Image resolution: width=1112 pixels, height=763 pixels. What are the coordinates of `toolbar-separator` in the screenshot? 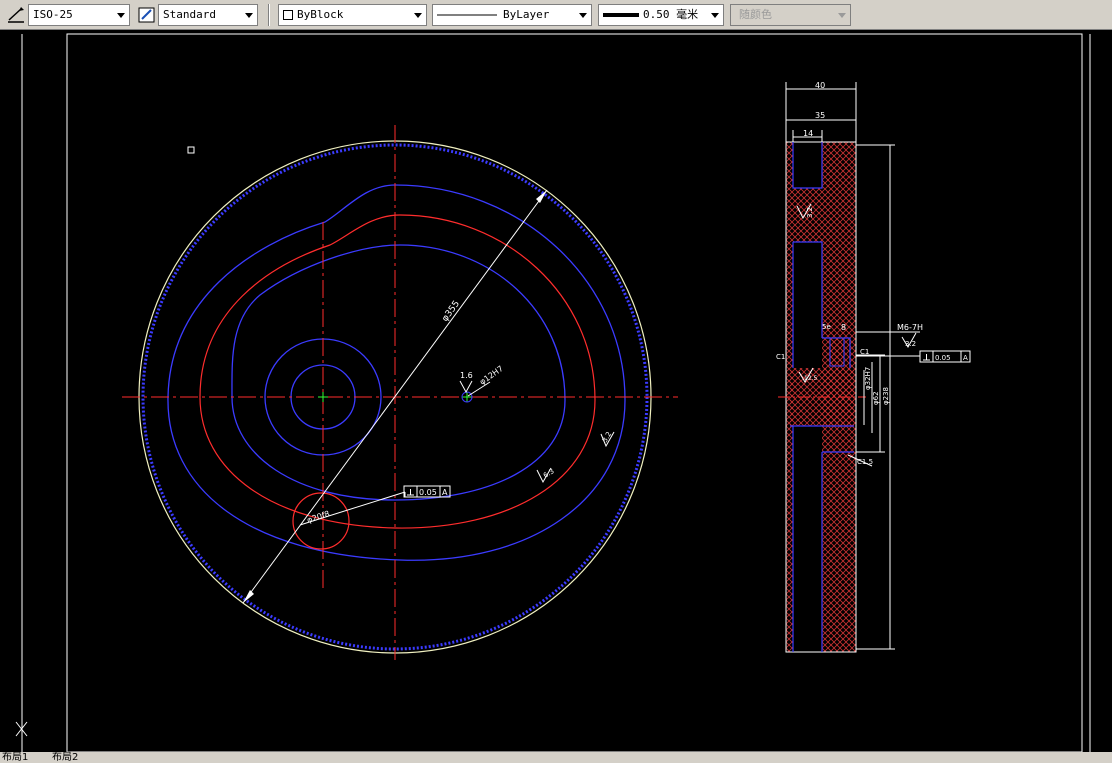 It's located at (269, 15).